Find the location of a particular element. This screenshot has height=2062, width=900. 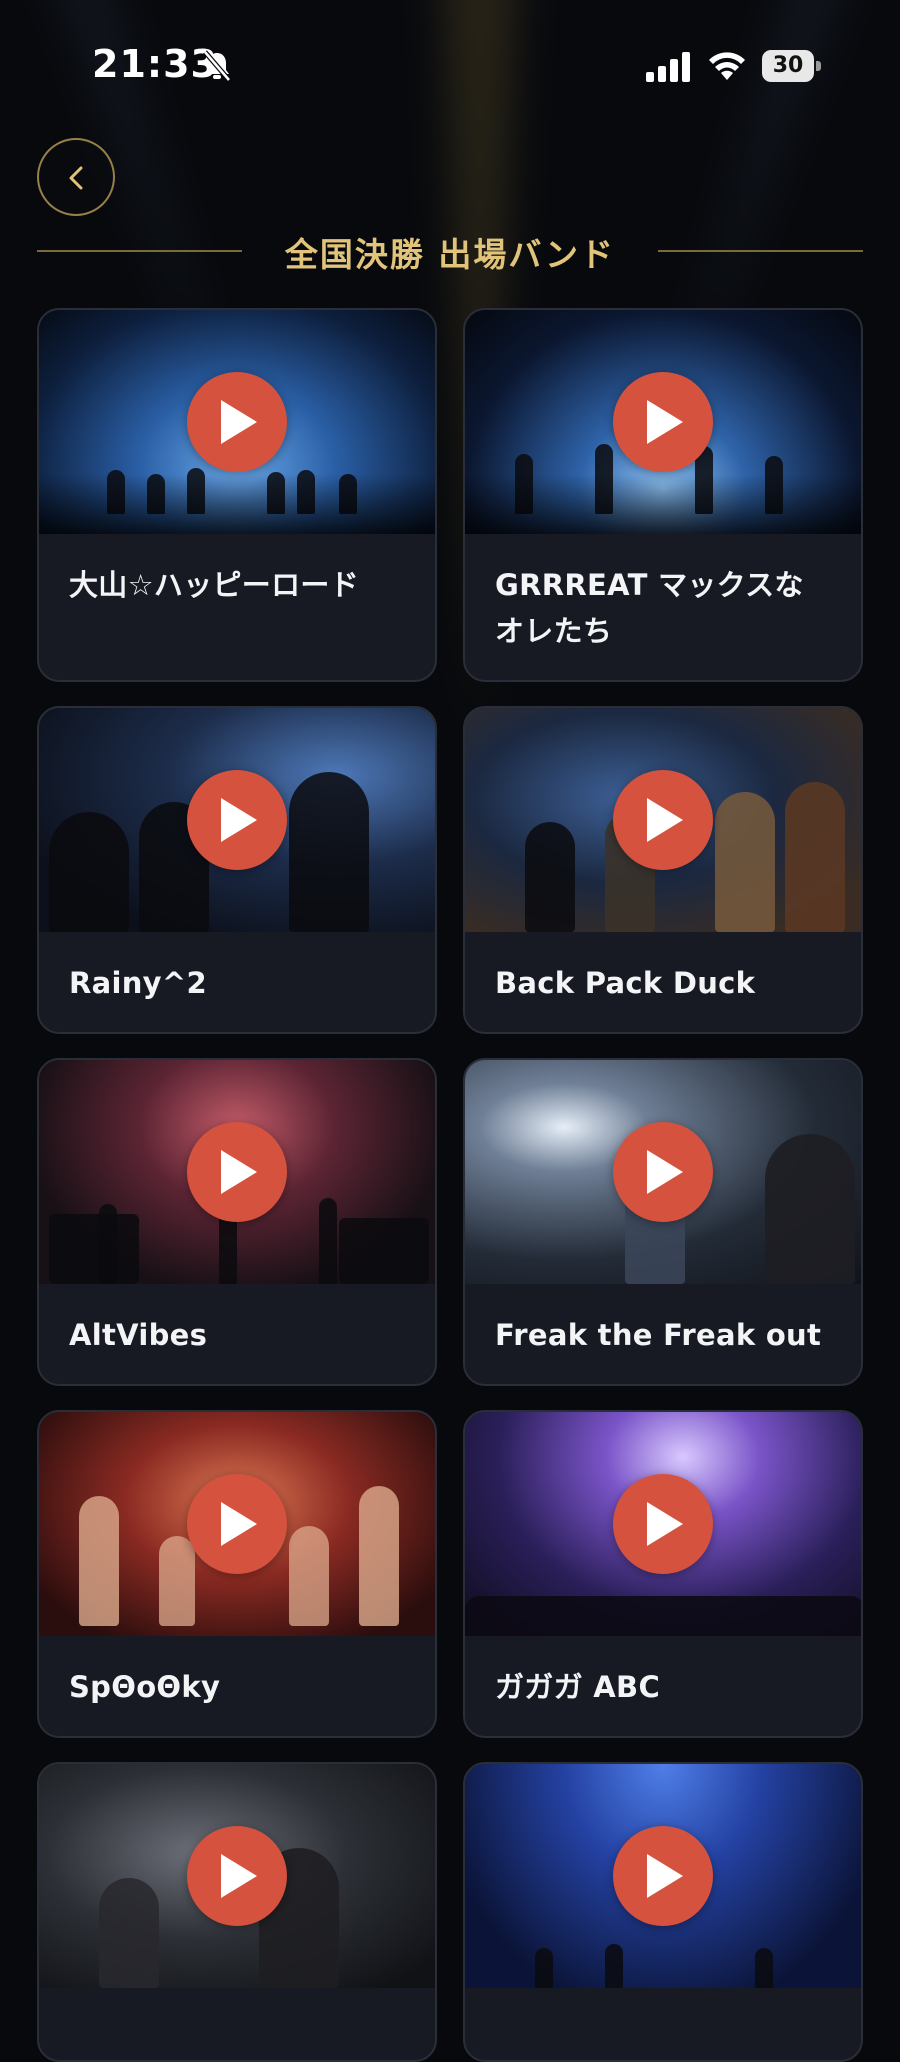

band-card: 大山☆ハッピーロード is located at coordinates (237, 495).